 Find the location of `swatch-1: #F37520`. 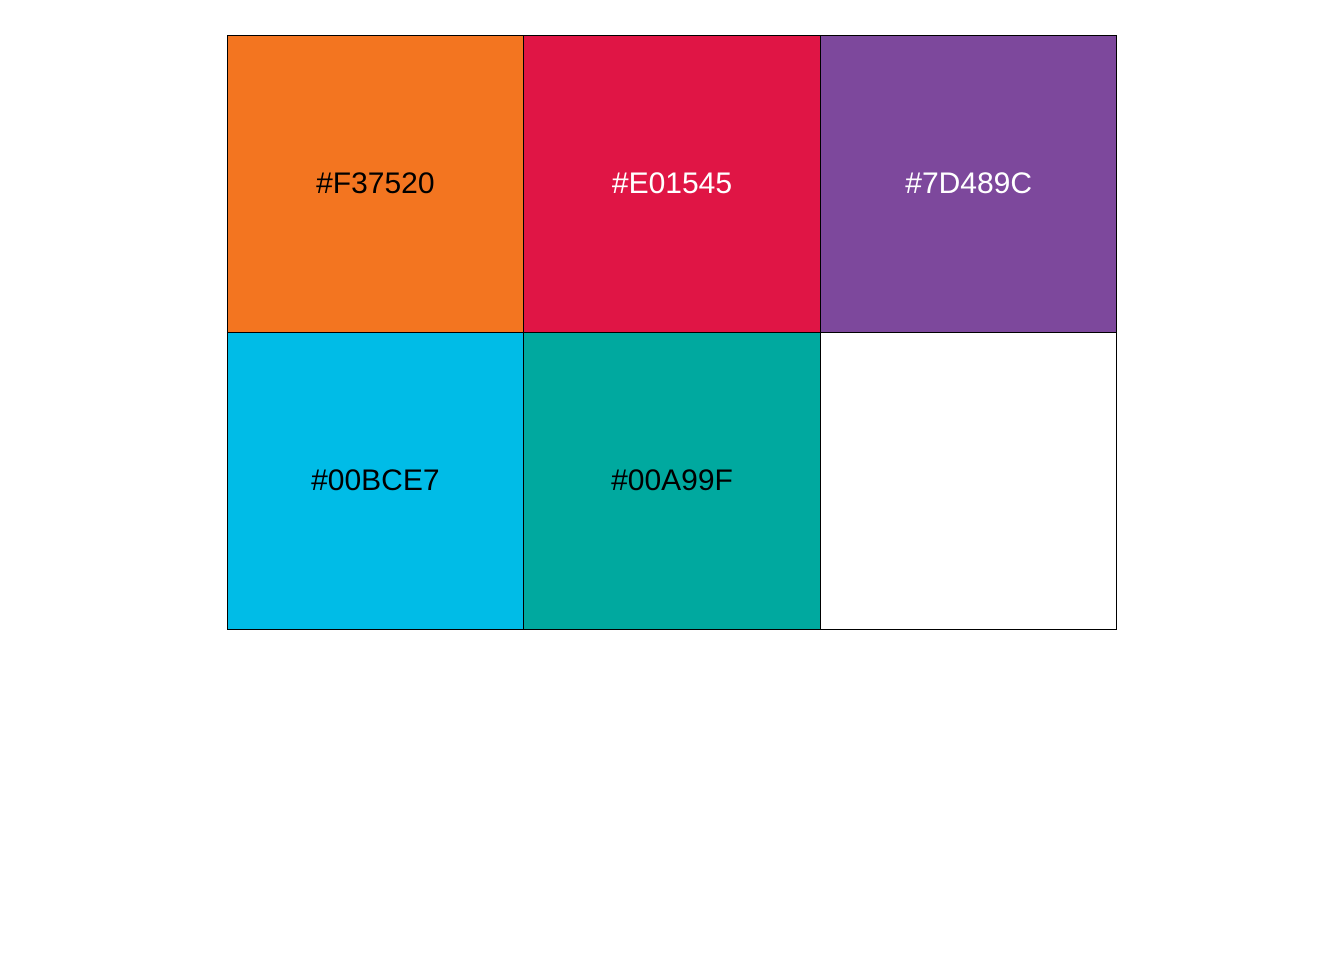

swatch-1: #F37520 is located at coordinates (375, 183).